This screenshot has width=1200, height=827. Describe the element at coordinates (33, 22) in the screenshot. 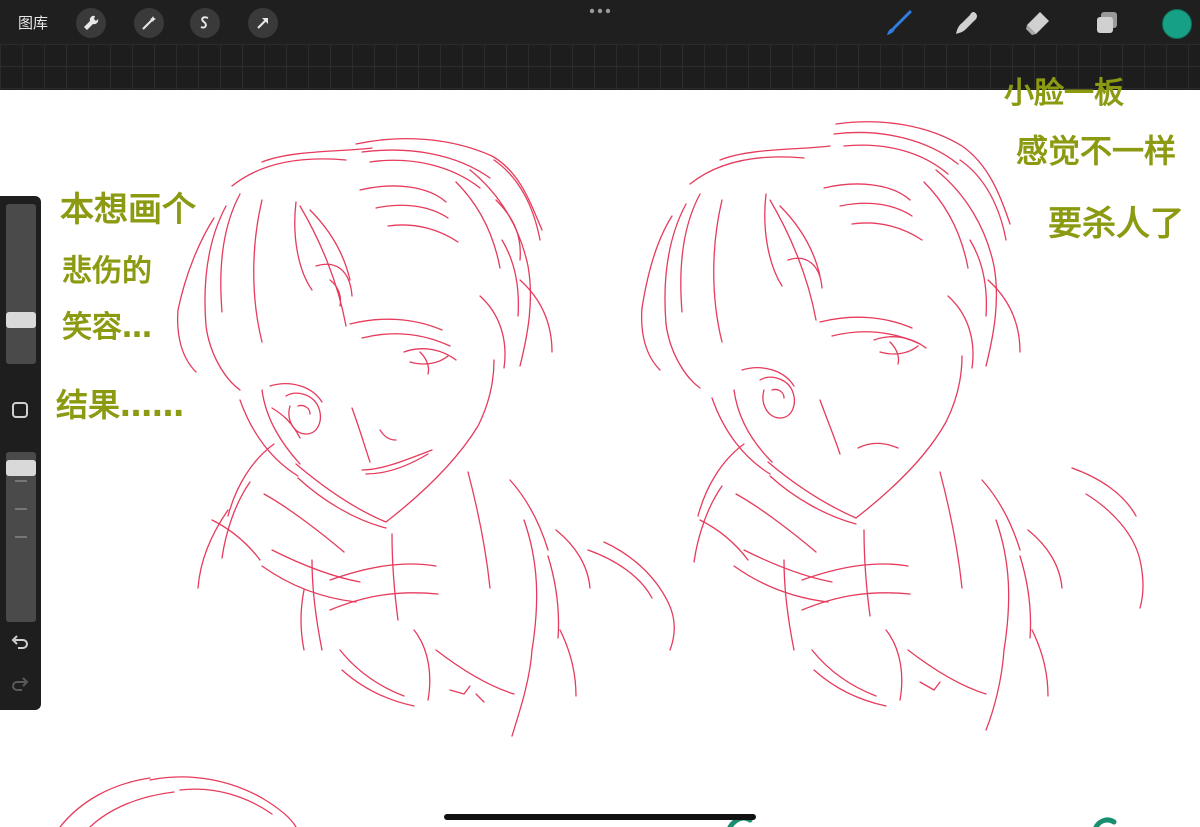

I see `gallery-button: 图库` at that location.